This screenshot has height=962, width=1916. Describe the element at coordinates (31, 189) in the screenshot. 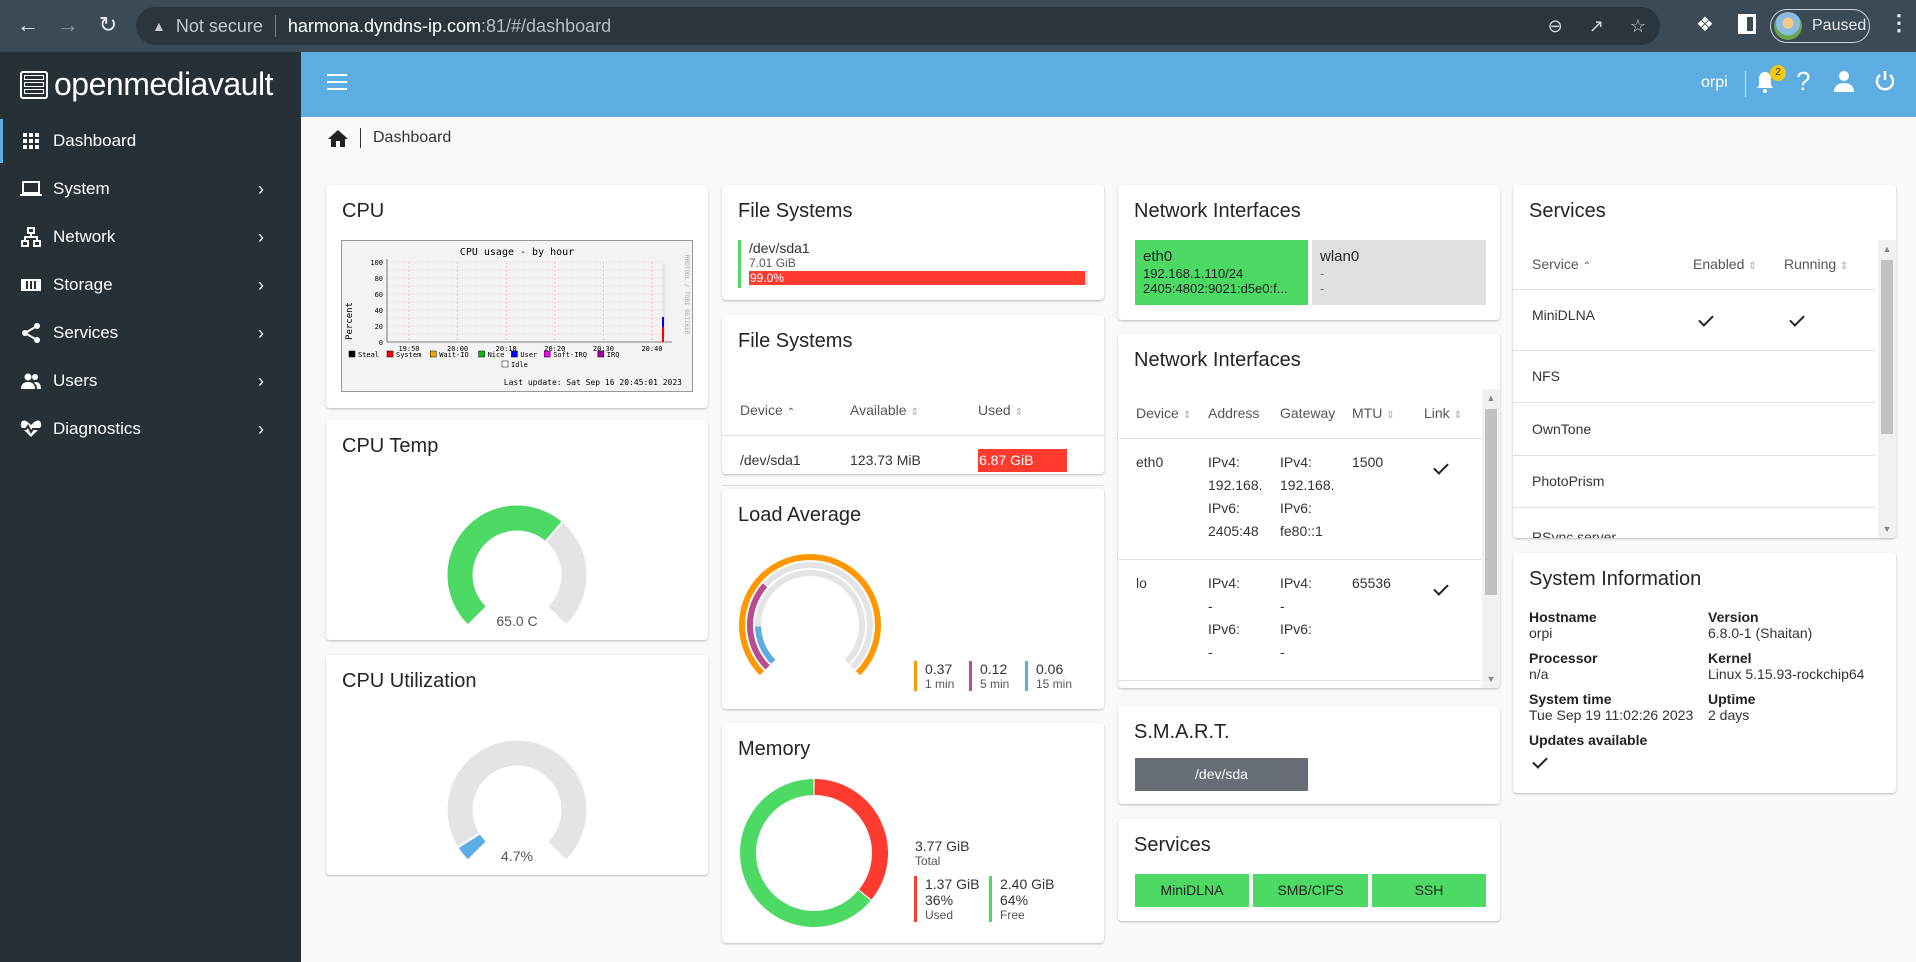

I see `laptop-icon` at that location.